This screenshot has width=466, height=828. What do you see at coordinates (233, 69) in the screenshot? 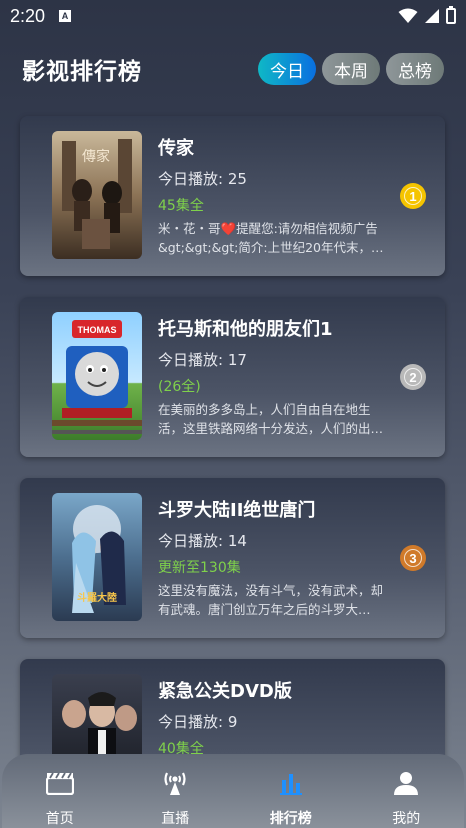
I see `header: 影视排行榜 今日 本周 总榜` at bounding box center [233, 69].